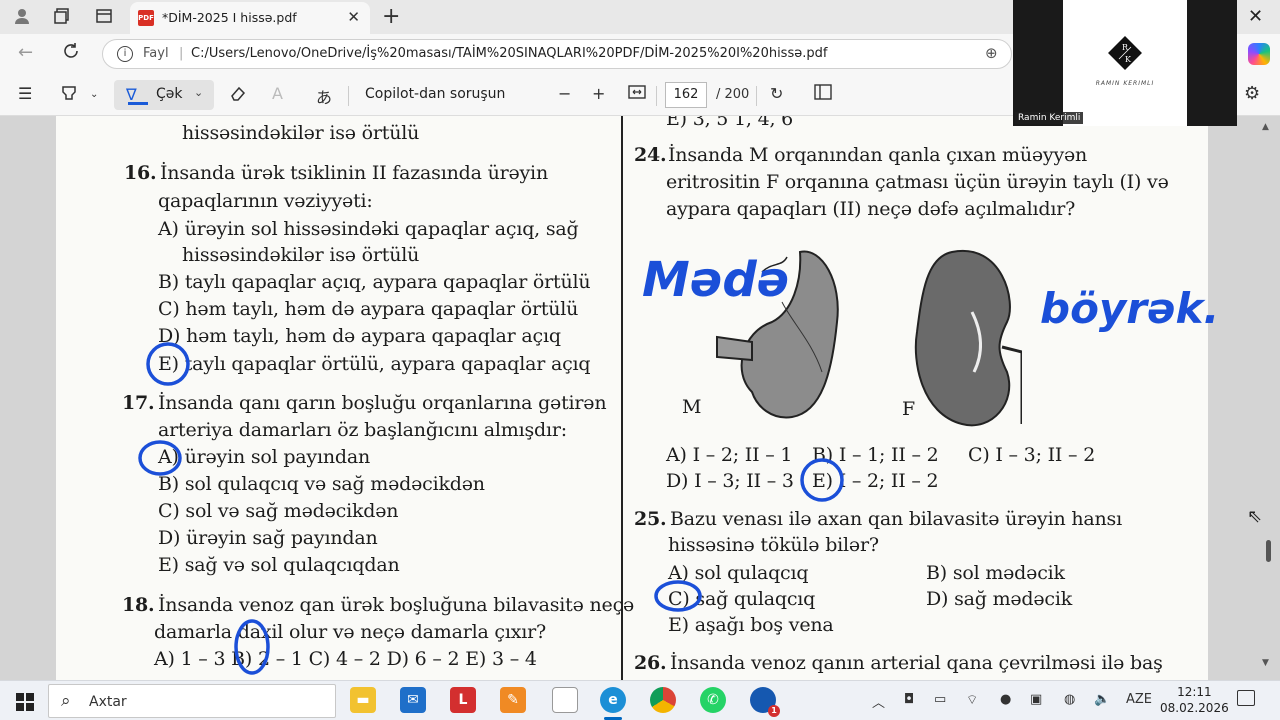  Describe the element at coordinates (104, 17) in the screenshot. I see `tab-actions-icon` at that location.